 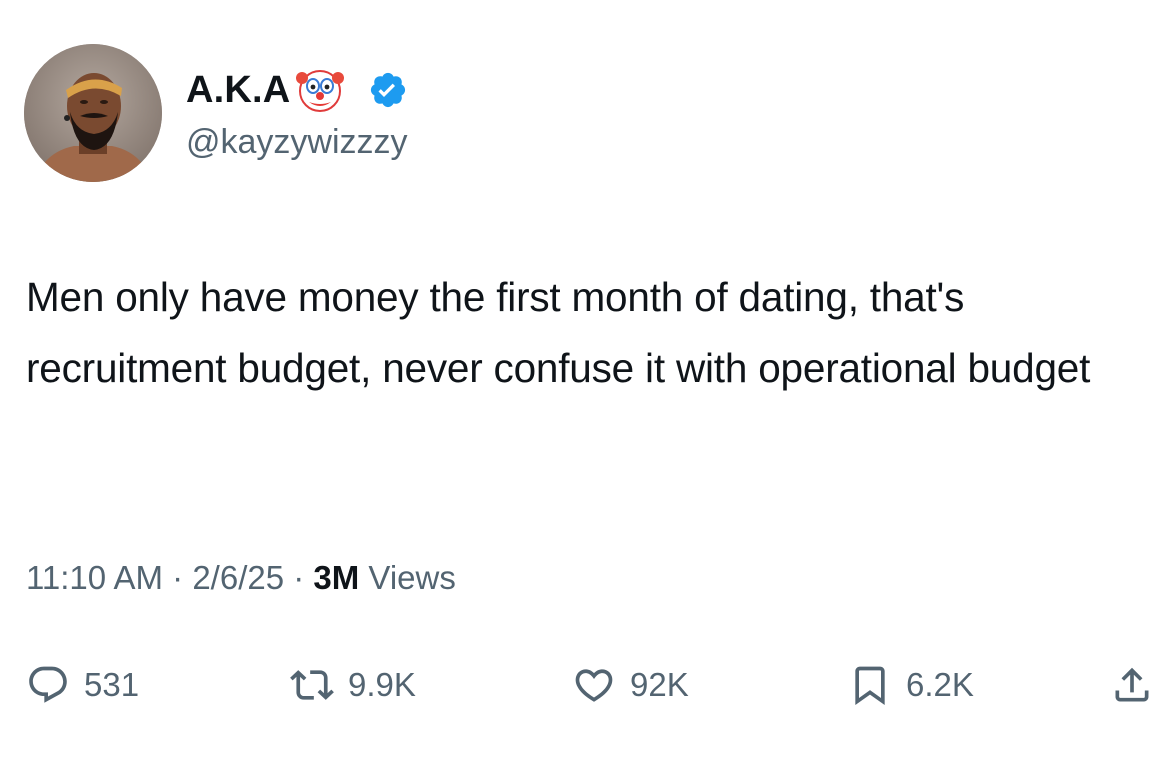 I want to click on profile-photo-icon, so click(x=93, y=113).